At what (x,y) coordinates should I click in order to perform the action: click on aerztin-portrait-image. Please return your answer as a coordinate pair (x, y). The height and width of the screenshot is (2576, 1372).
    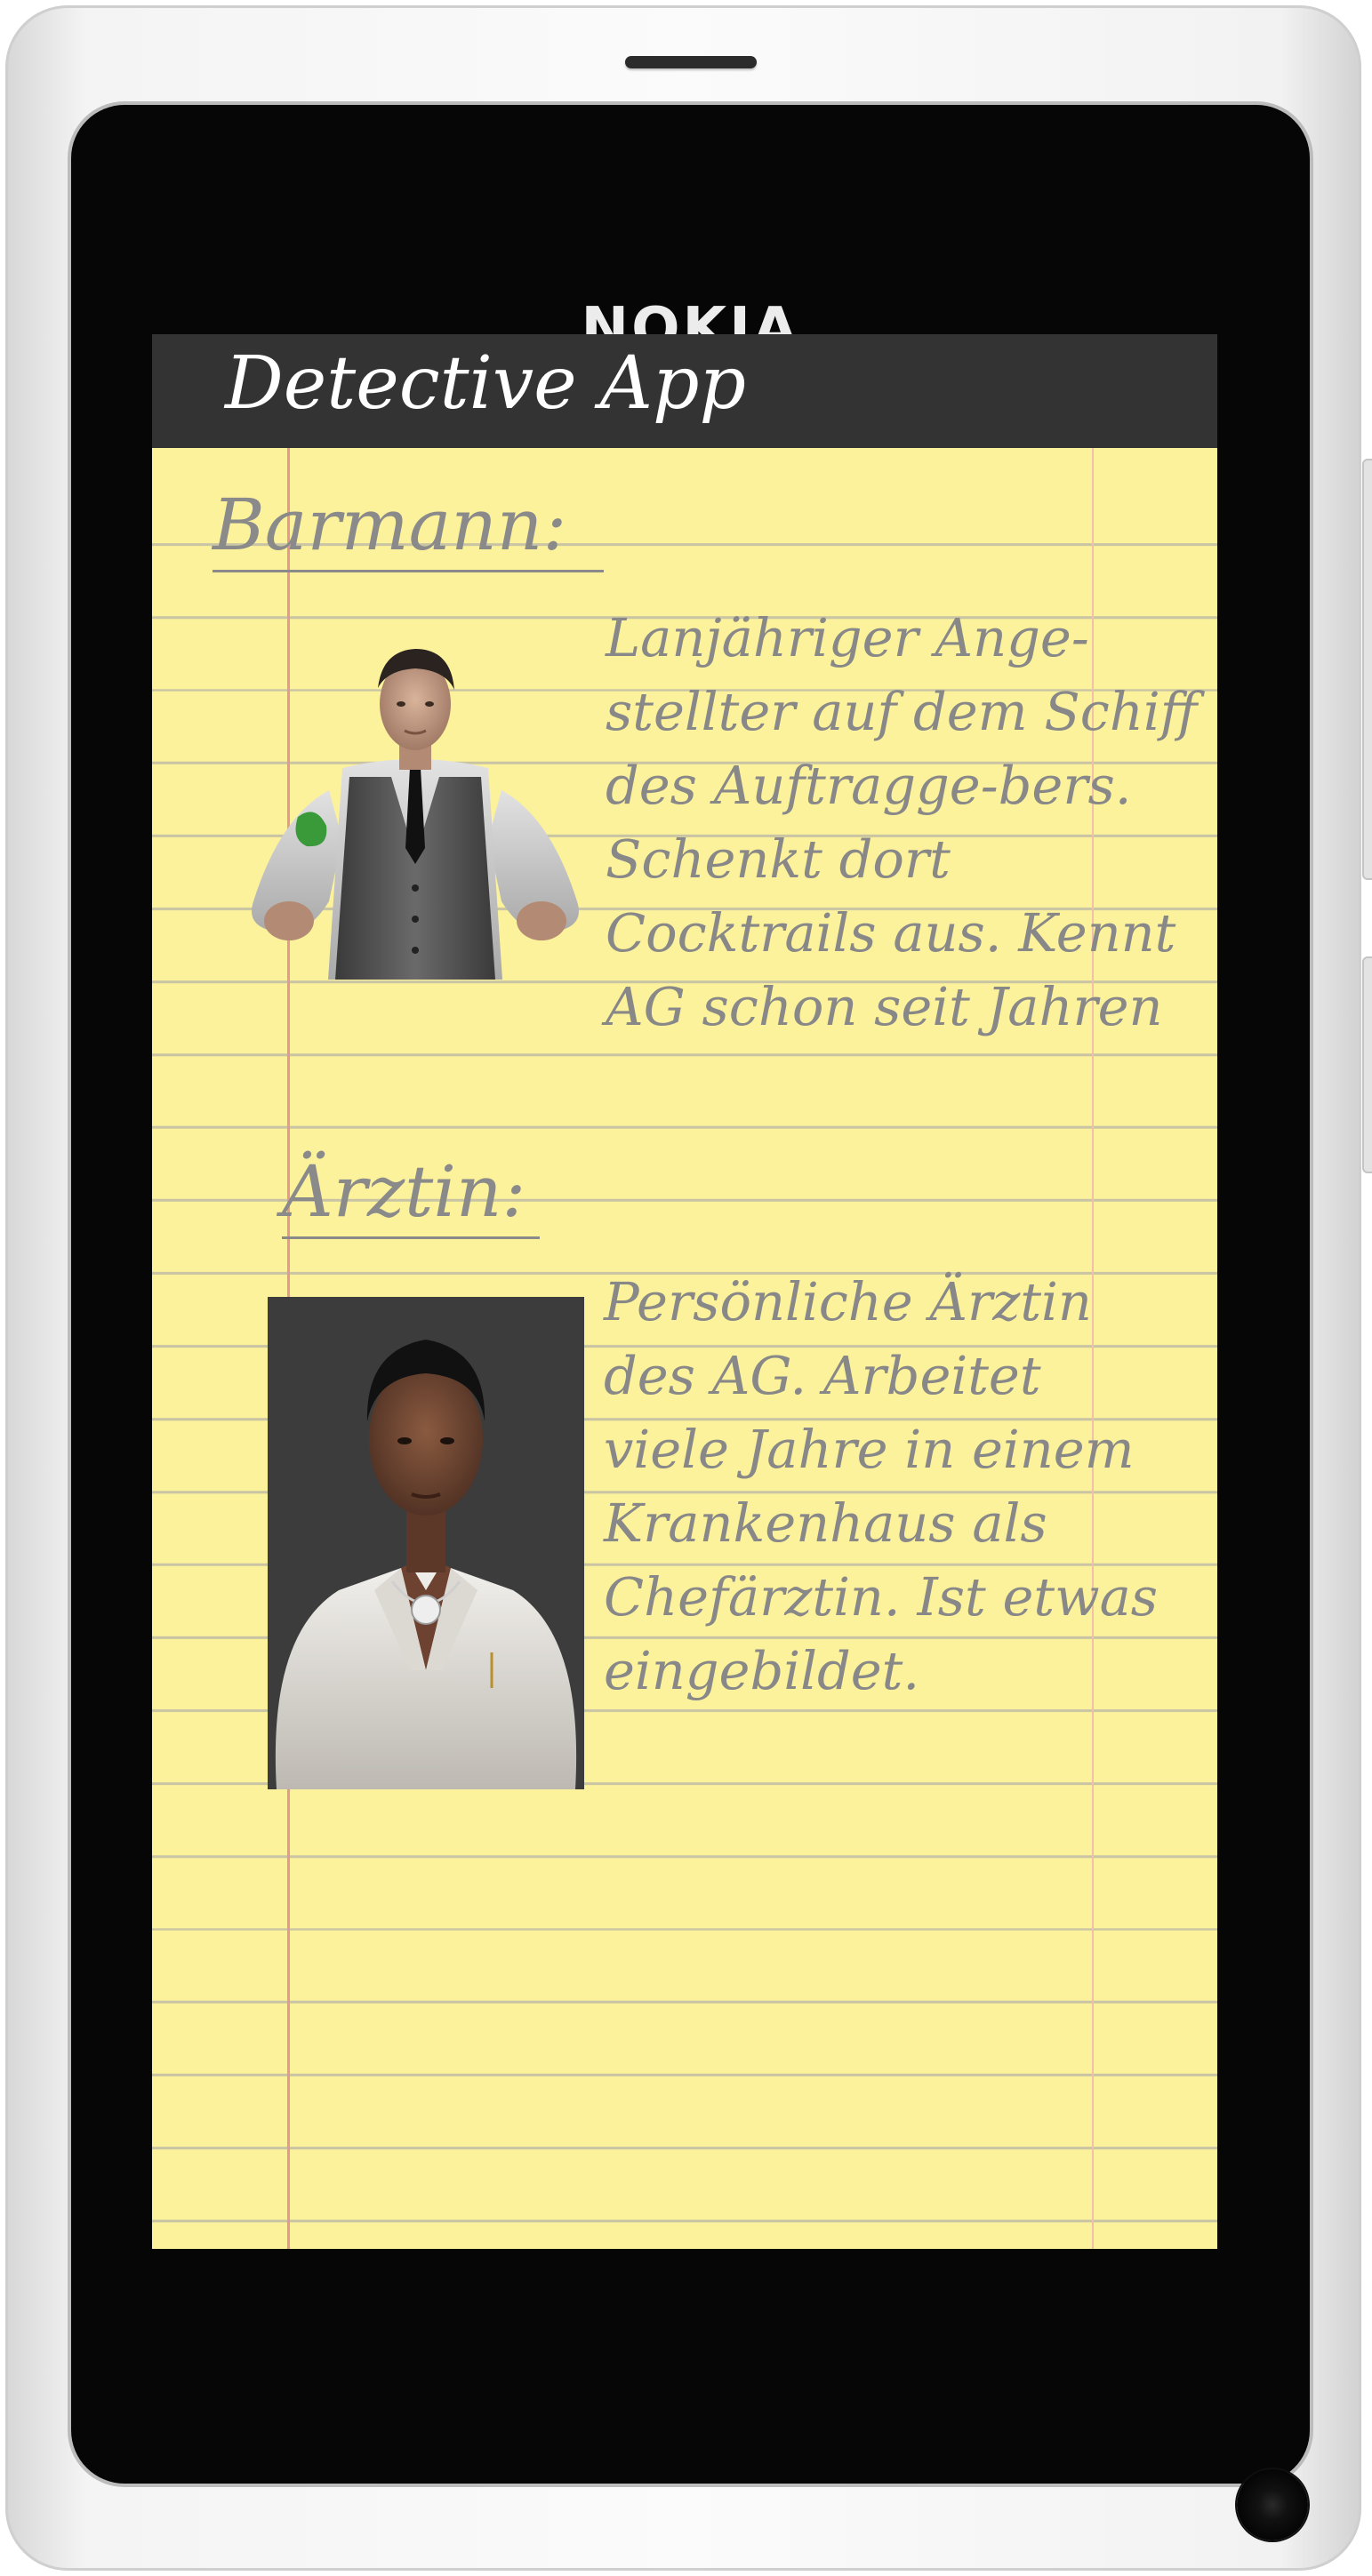
    Looking at the image, I should click on (426, 1543).